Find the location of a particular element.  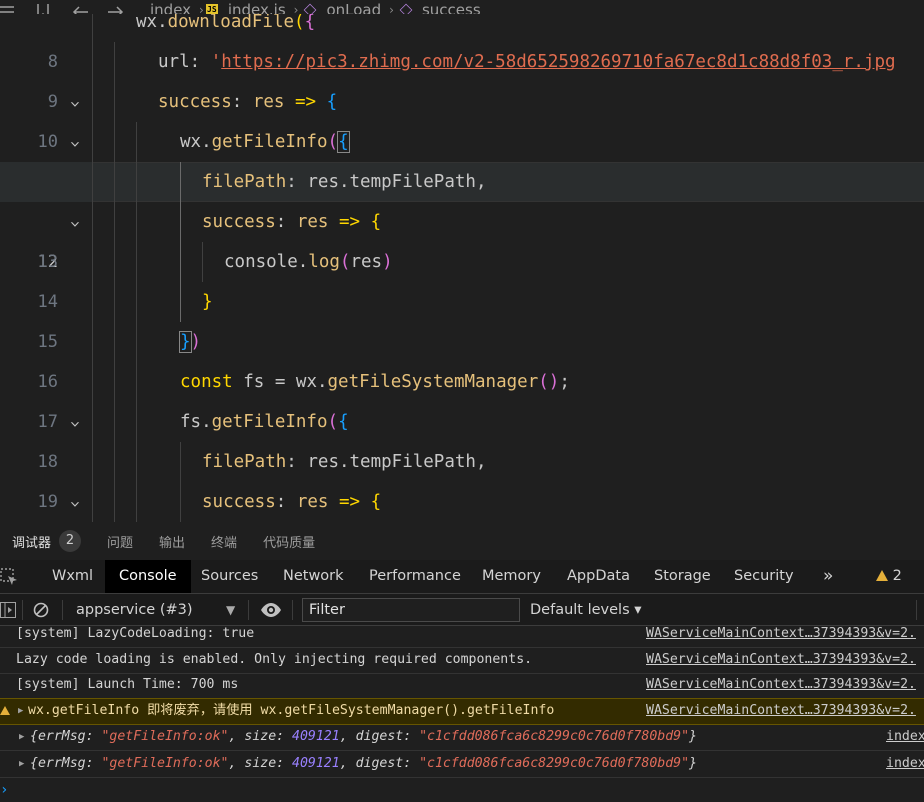

code-line: 14 console.log(res) is located at coordinates (462, 277).